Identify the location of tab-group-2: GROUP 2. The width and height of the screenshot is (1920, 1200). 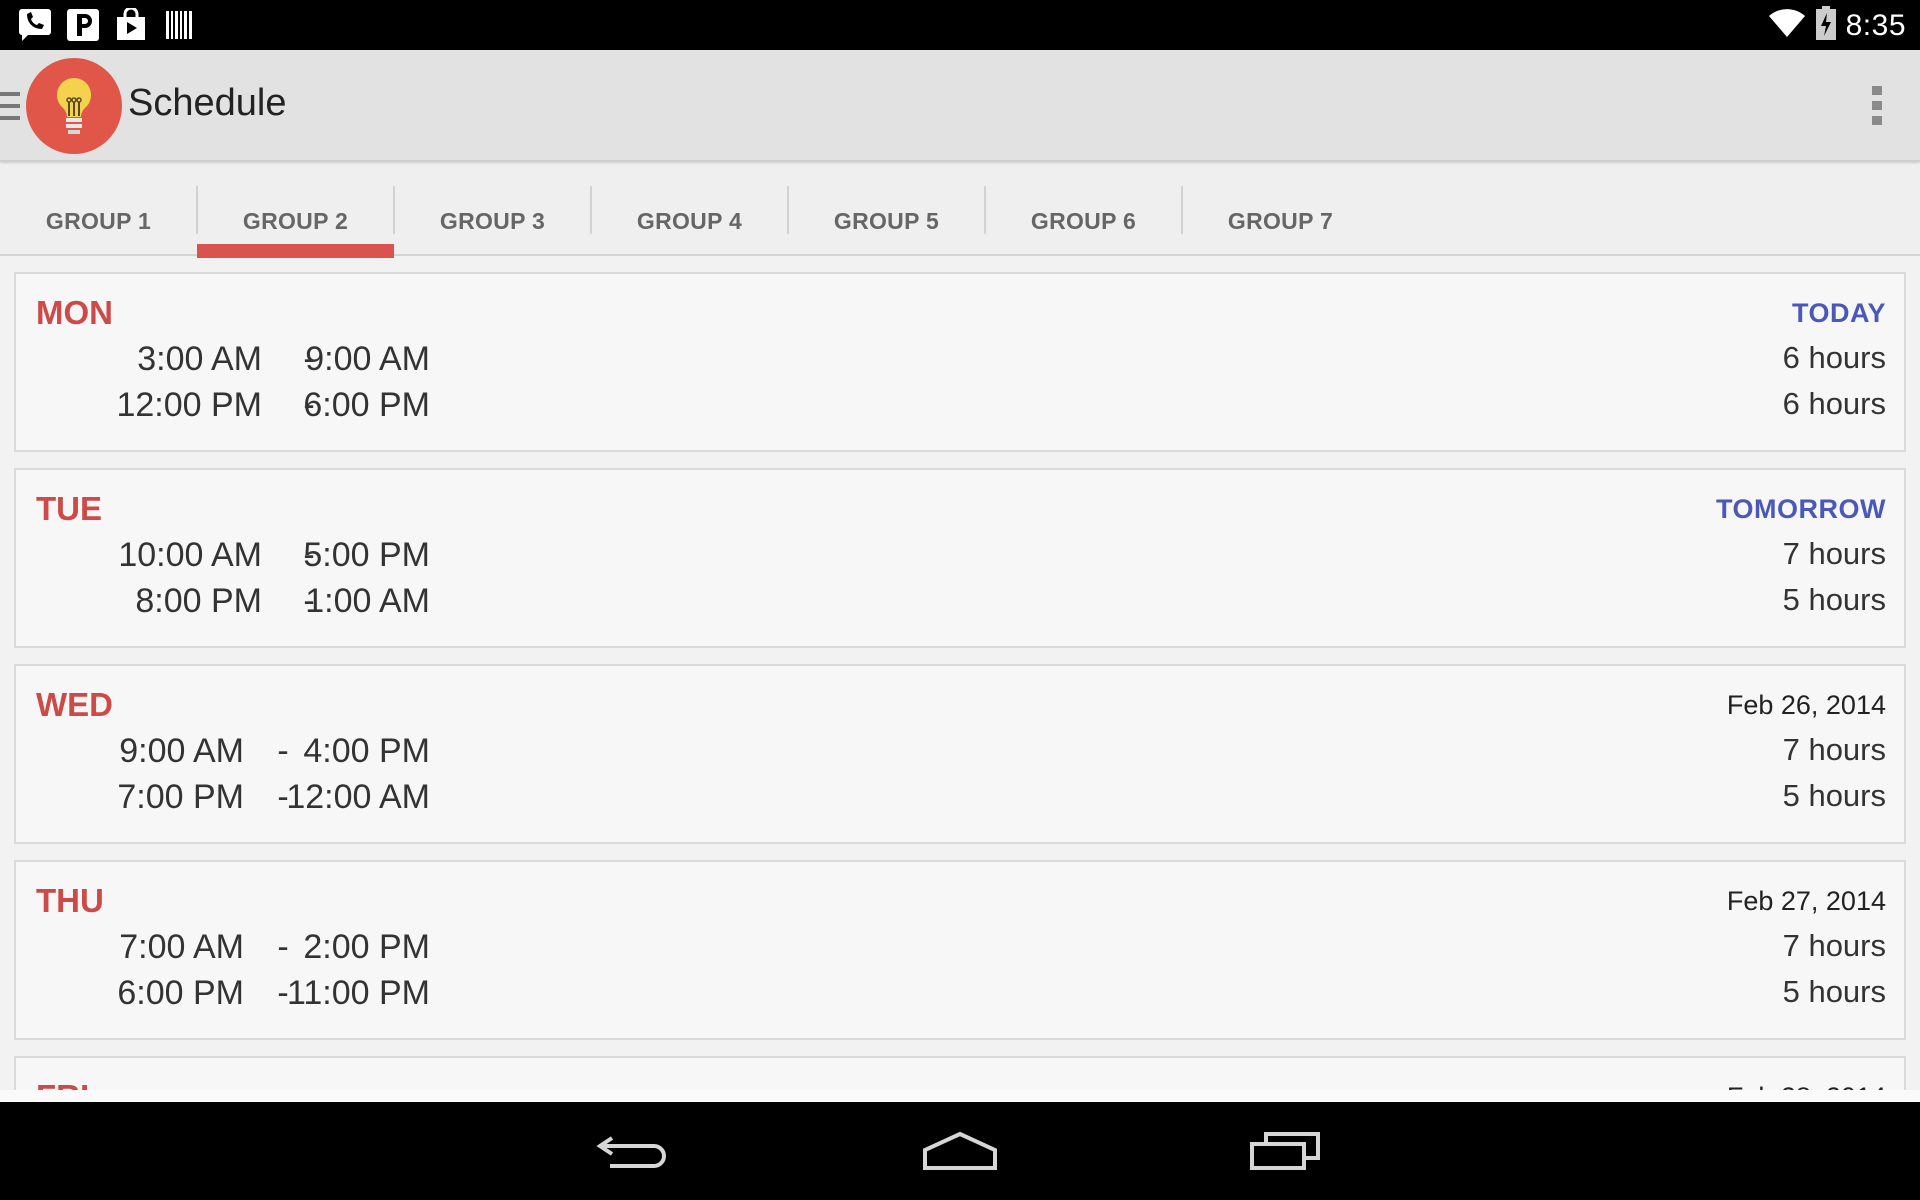
(295, 222).